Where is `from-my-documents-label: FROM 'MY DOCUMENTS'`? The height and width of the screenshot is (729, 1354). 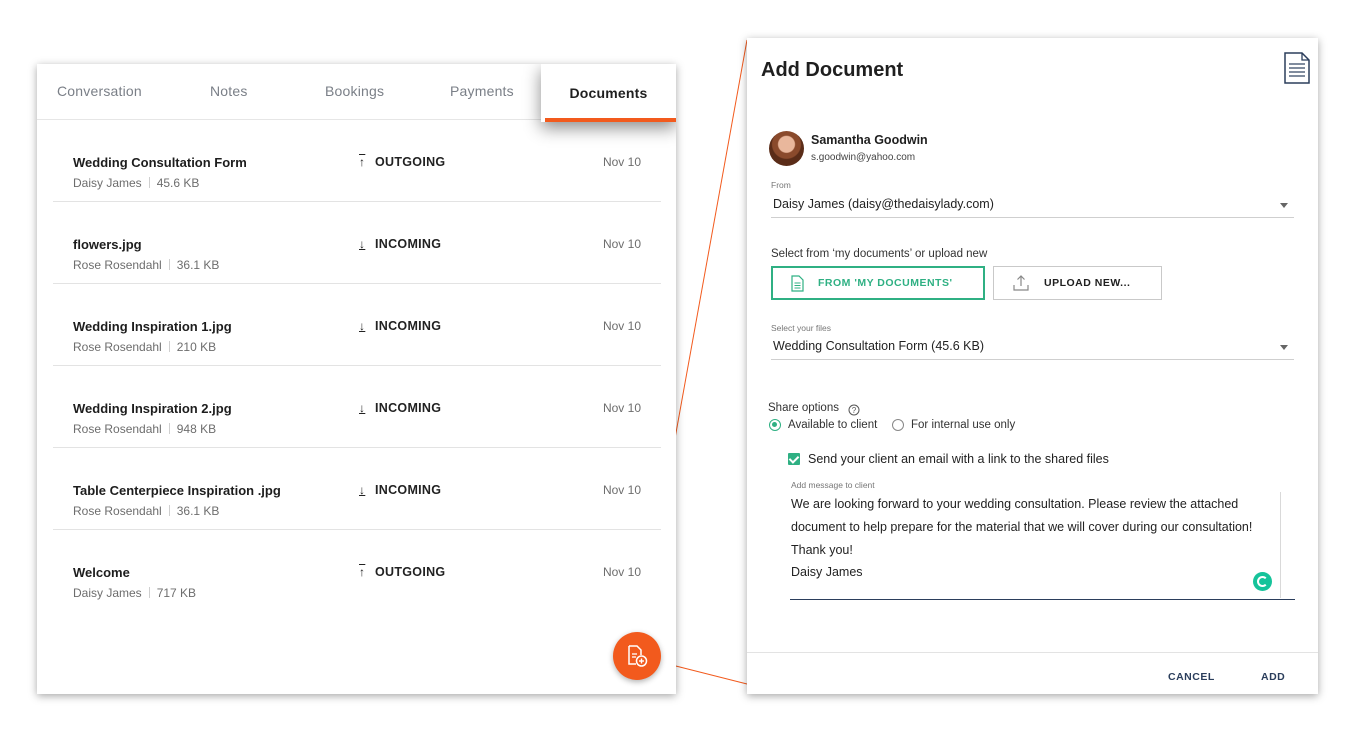
from-my-documents-label: FROM 'MY DOCUMENTS' is located at coordinates (885, 283).